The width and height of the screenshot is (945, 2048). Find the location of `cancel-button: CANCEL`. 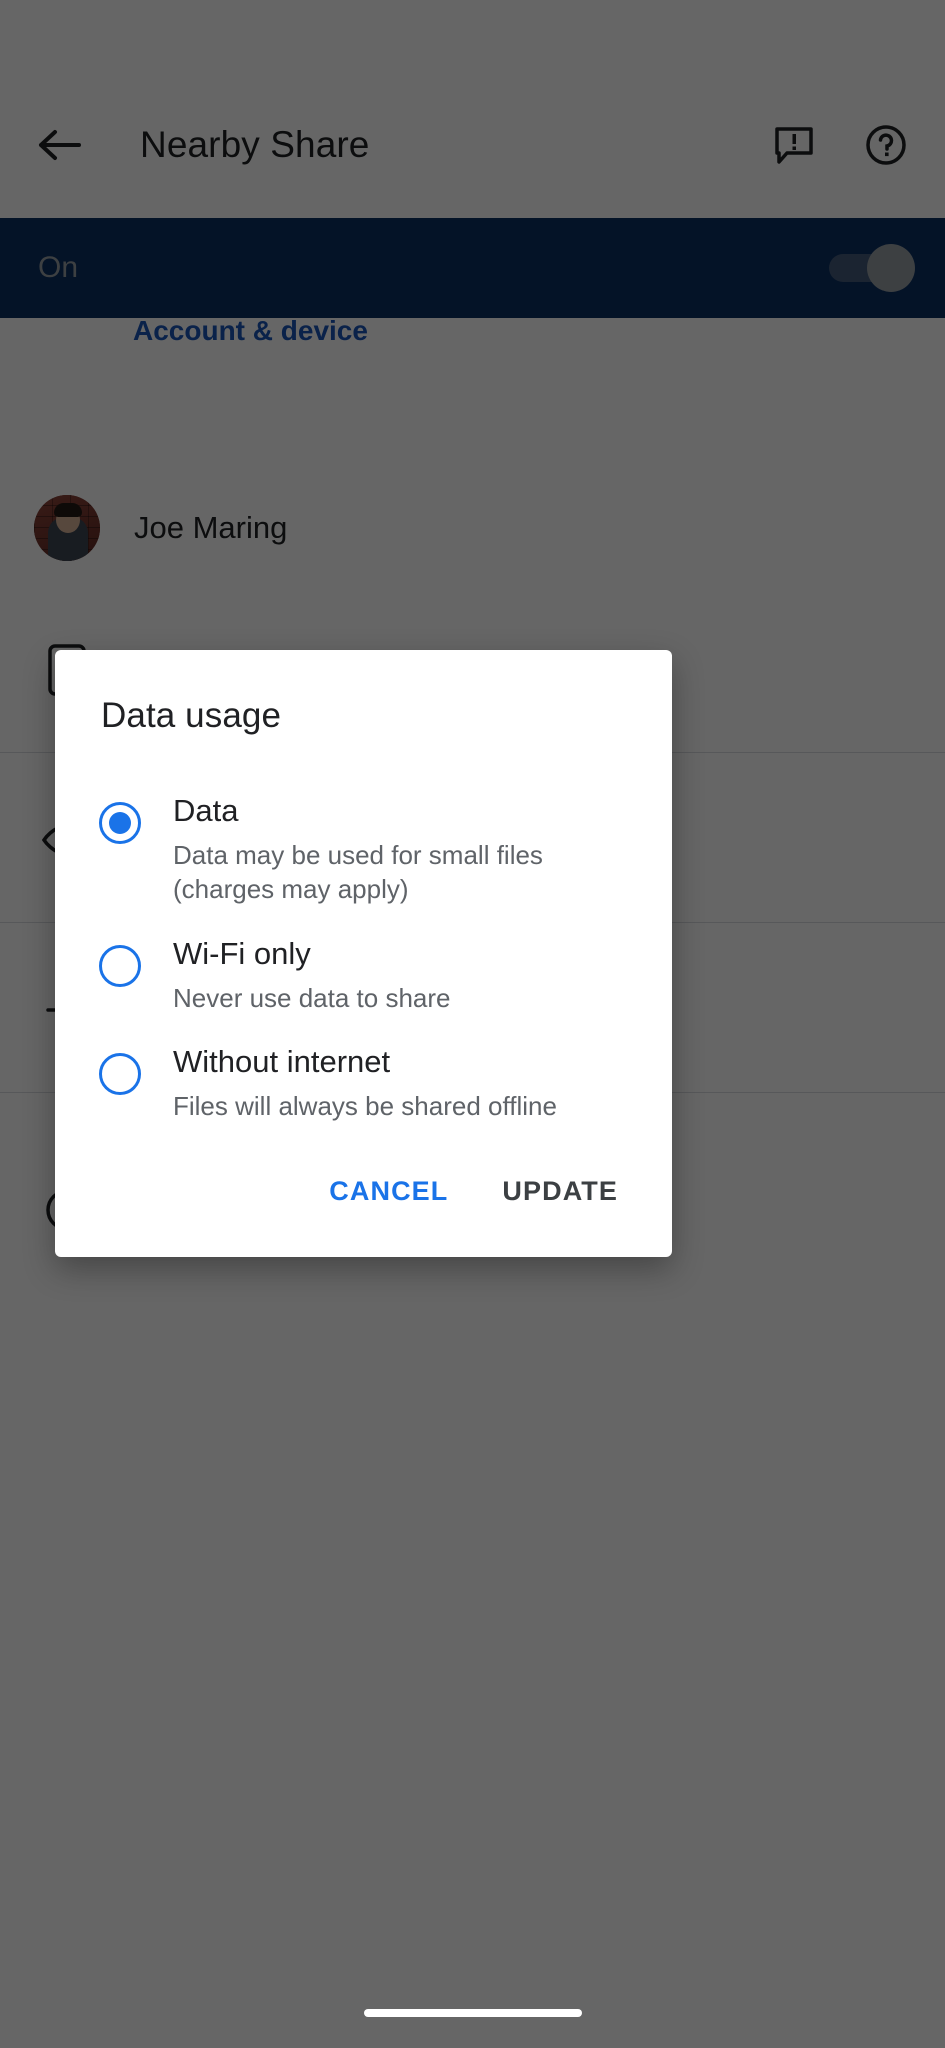

cancel-button: CANCEL is located at coordinates (388, 1191).